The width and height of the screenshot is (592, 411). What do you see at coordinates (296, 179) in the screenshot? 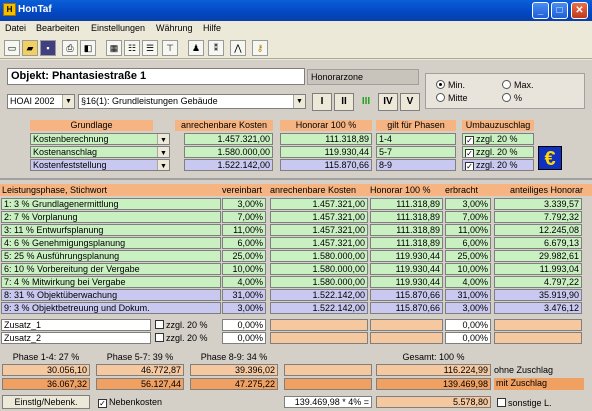
I see `divider` at bounding box center [296, 179].